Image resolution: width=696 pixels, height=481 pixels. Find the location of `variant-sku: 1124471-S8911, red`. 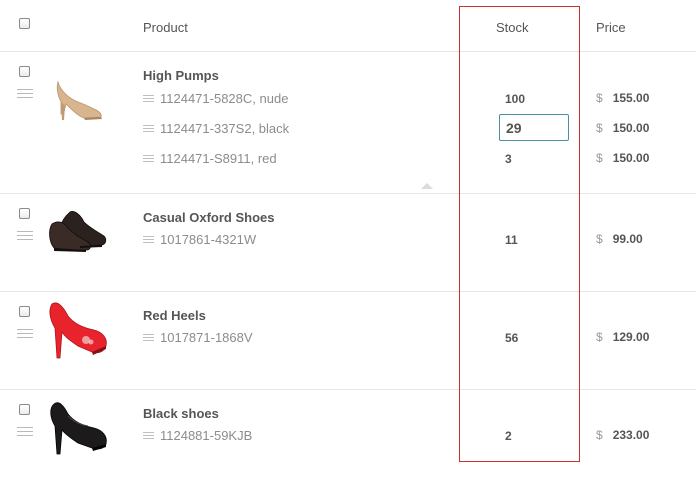

variant-sku: 1124471-S8911, red is located at coordinates (210, 159).